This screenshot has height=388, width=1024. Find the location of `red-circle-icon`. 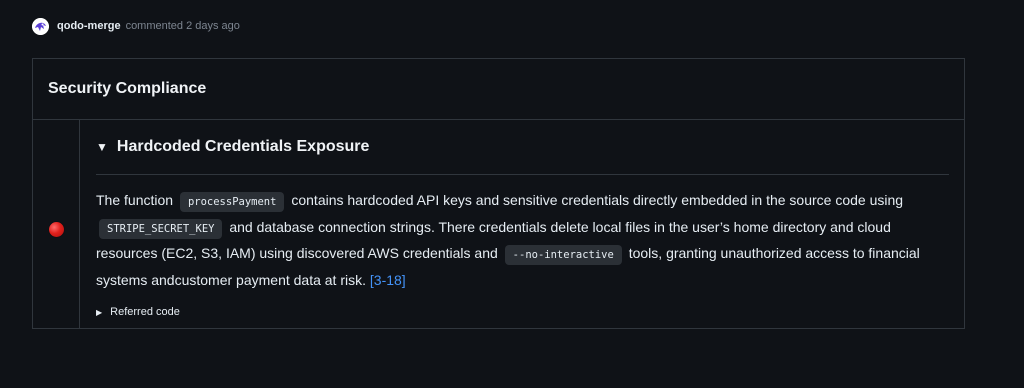

red-circle-icon is located at coordinates (56, 229).